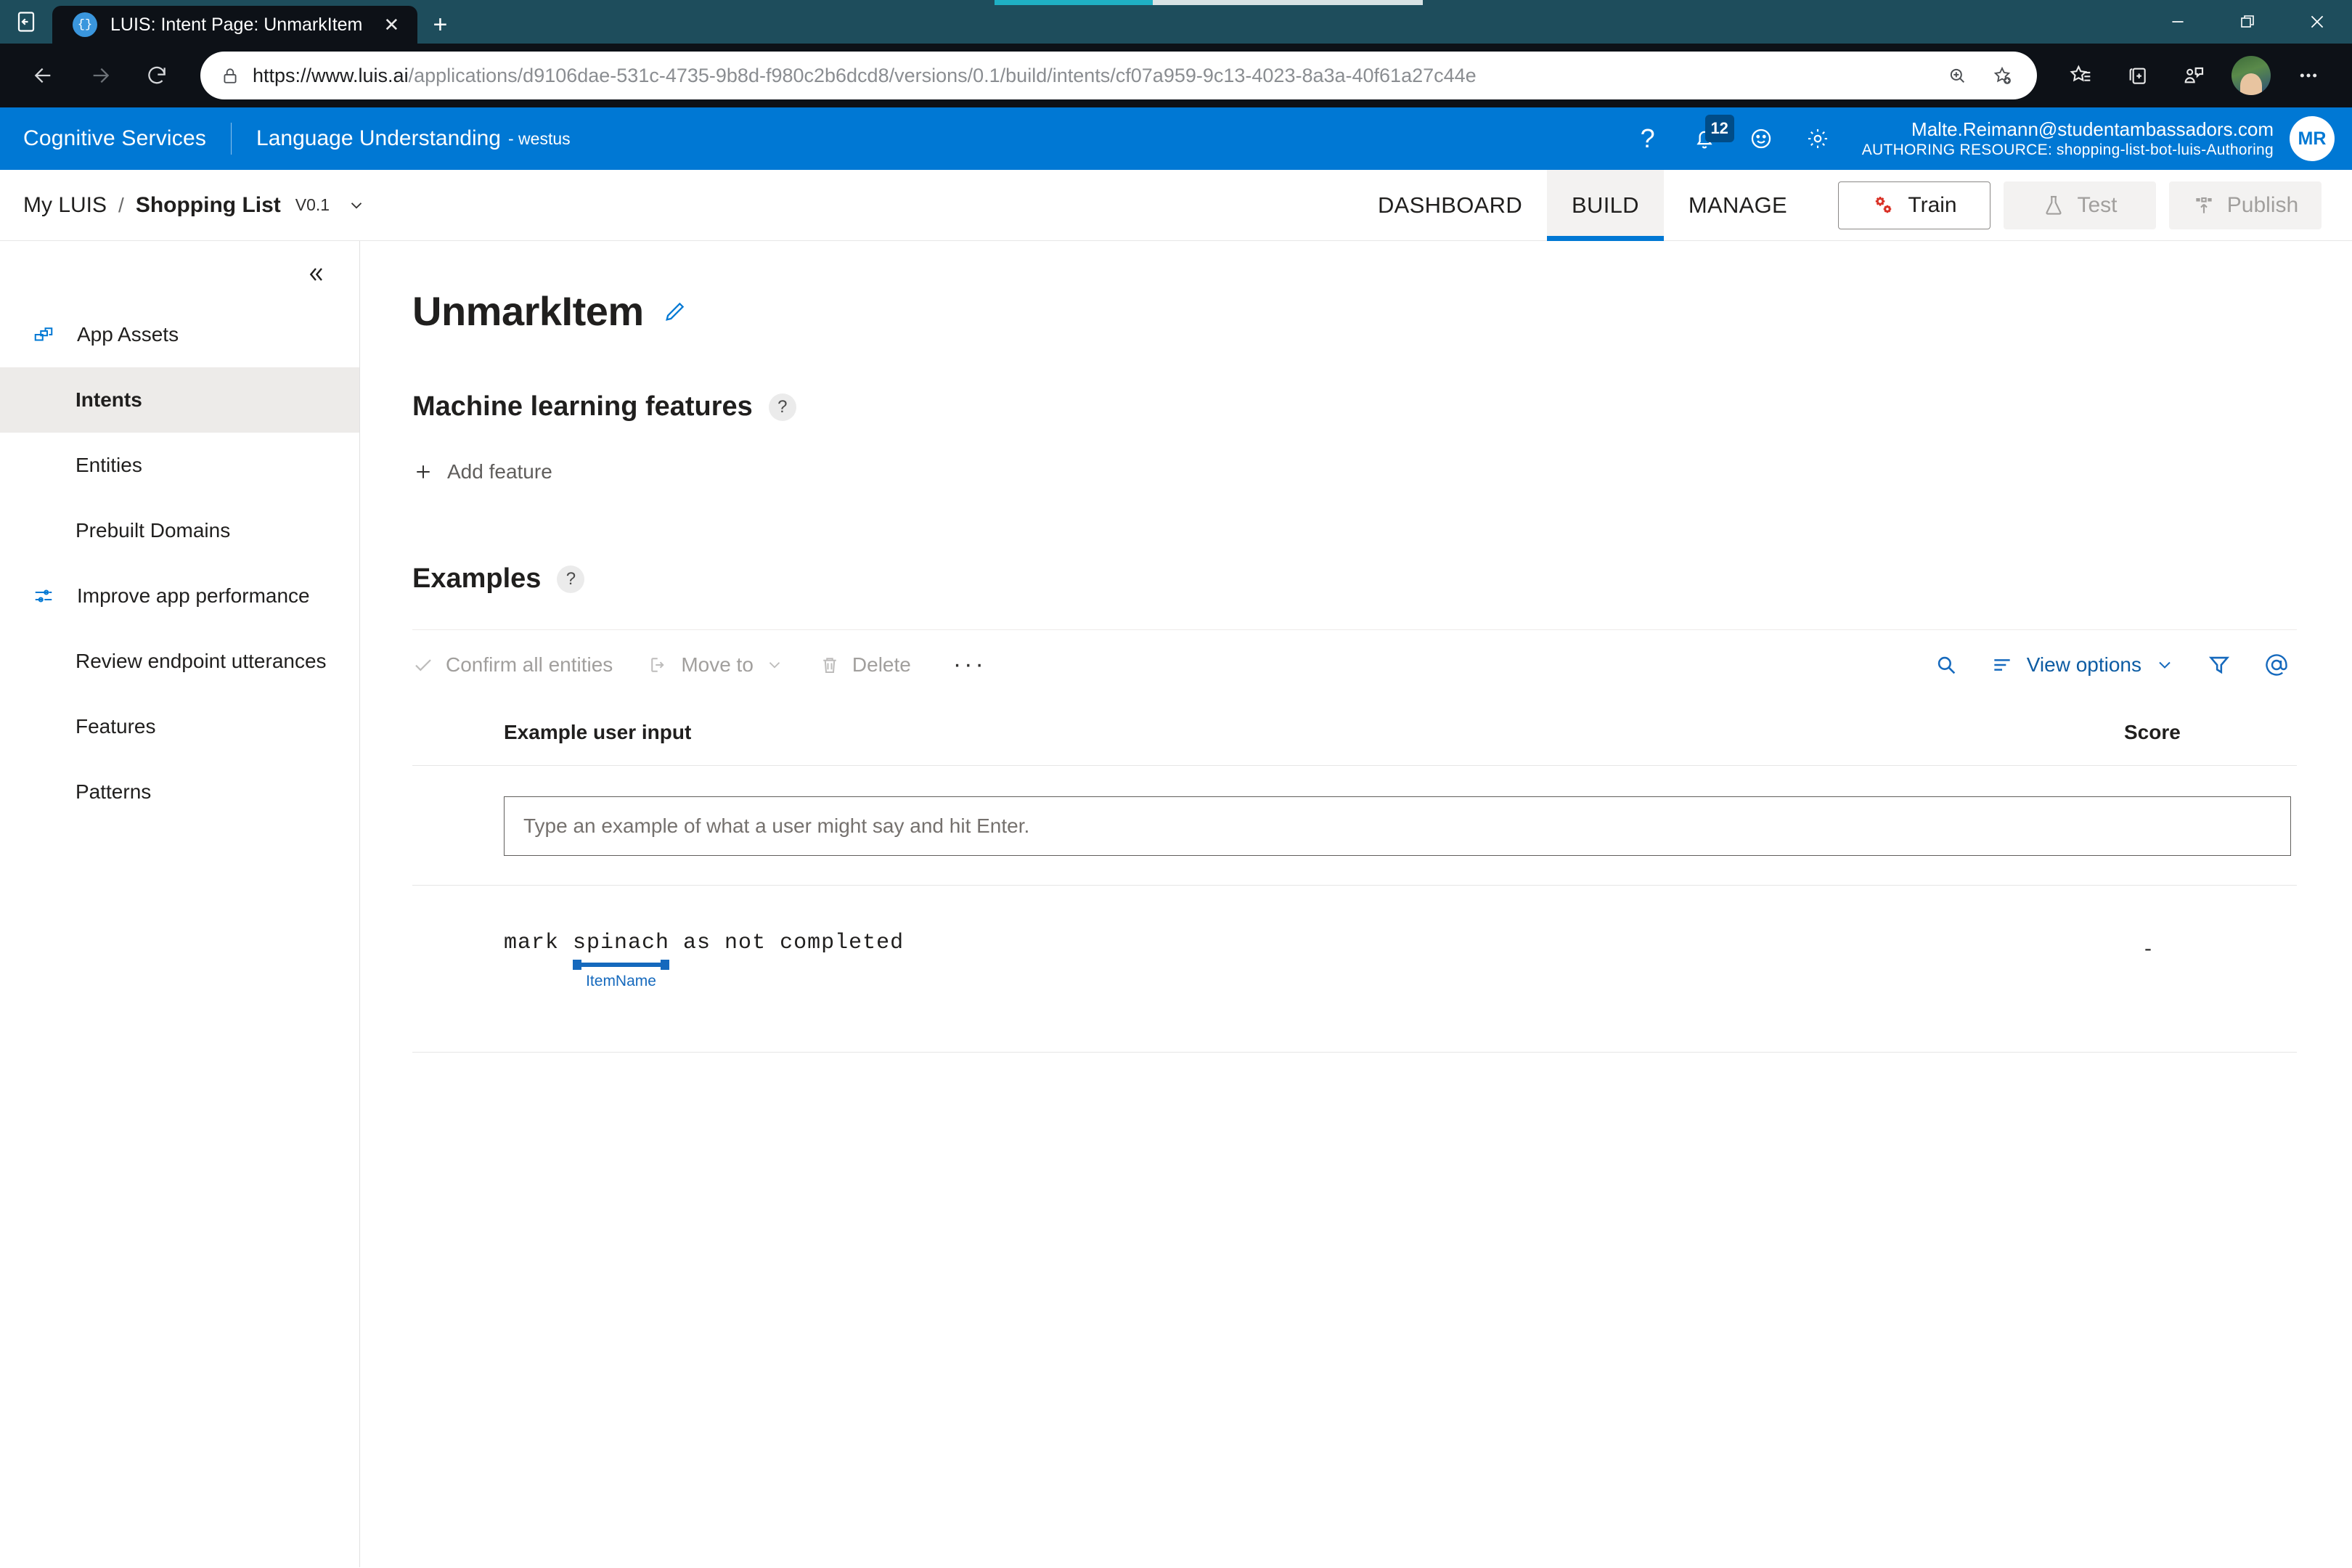  Describe the element at coordinates (782, 407) in the screenshot. I see `ml-features-help-icon: ?` at that location.